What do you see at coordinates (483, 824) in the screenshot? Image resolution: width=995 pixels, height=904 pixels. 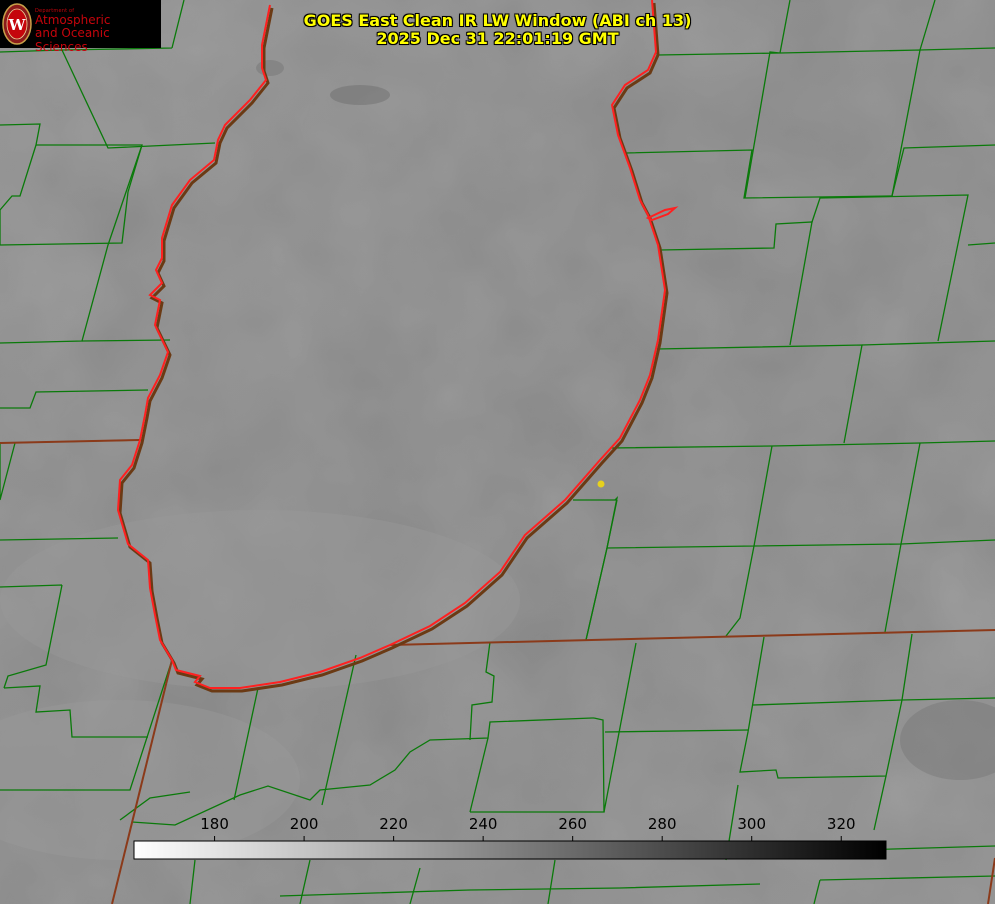 I see `colorbar-tick-label: 240` at bounding box center [483, 824].